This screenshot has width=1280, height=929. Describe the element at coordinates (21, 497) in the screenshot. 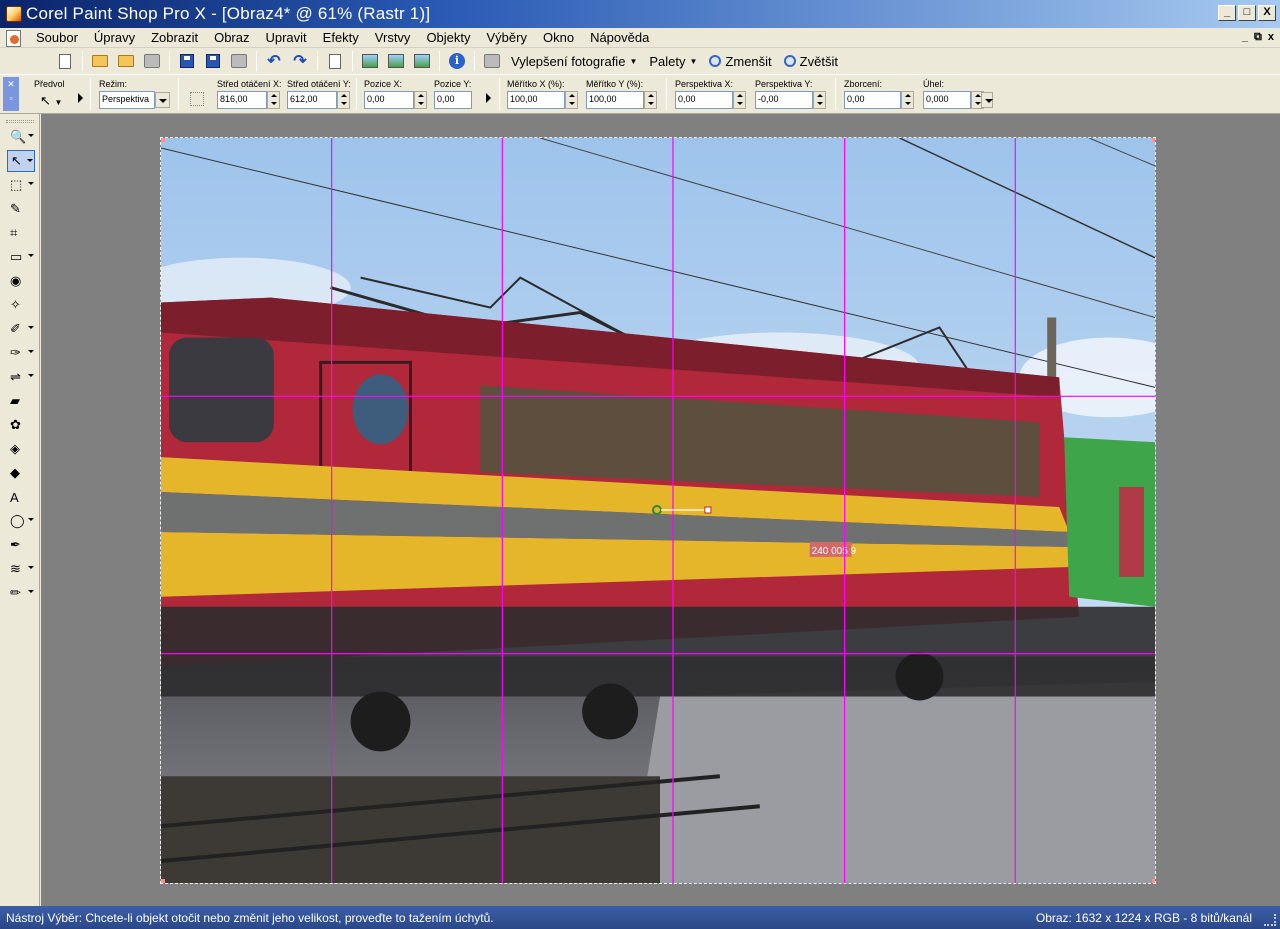

I see `tool-text-button: A` at that location.